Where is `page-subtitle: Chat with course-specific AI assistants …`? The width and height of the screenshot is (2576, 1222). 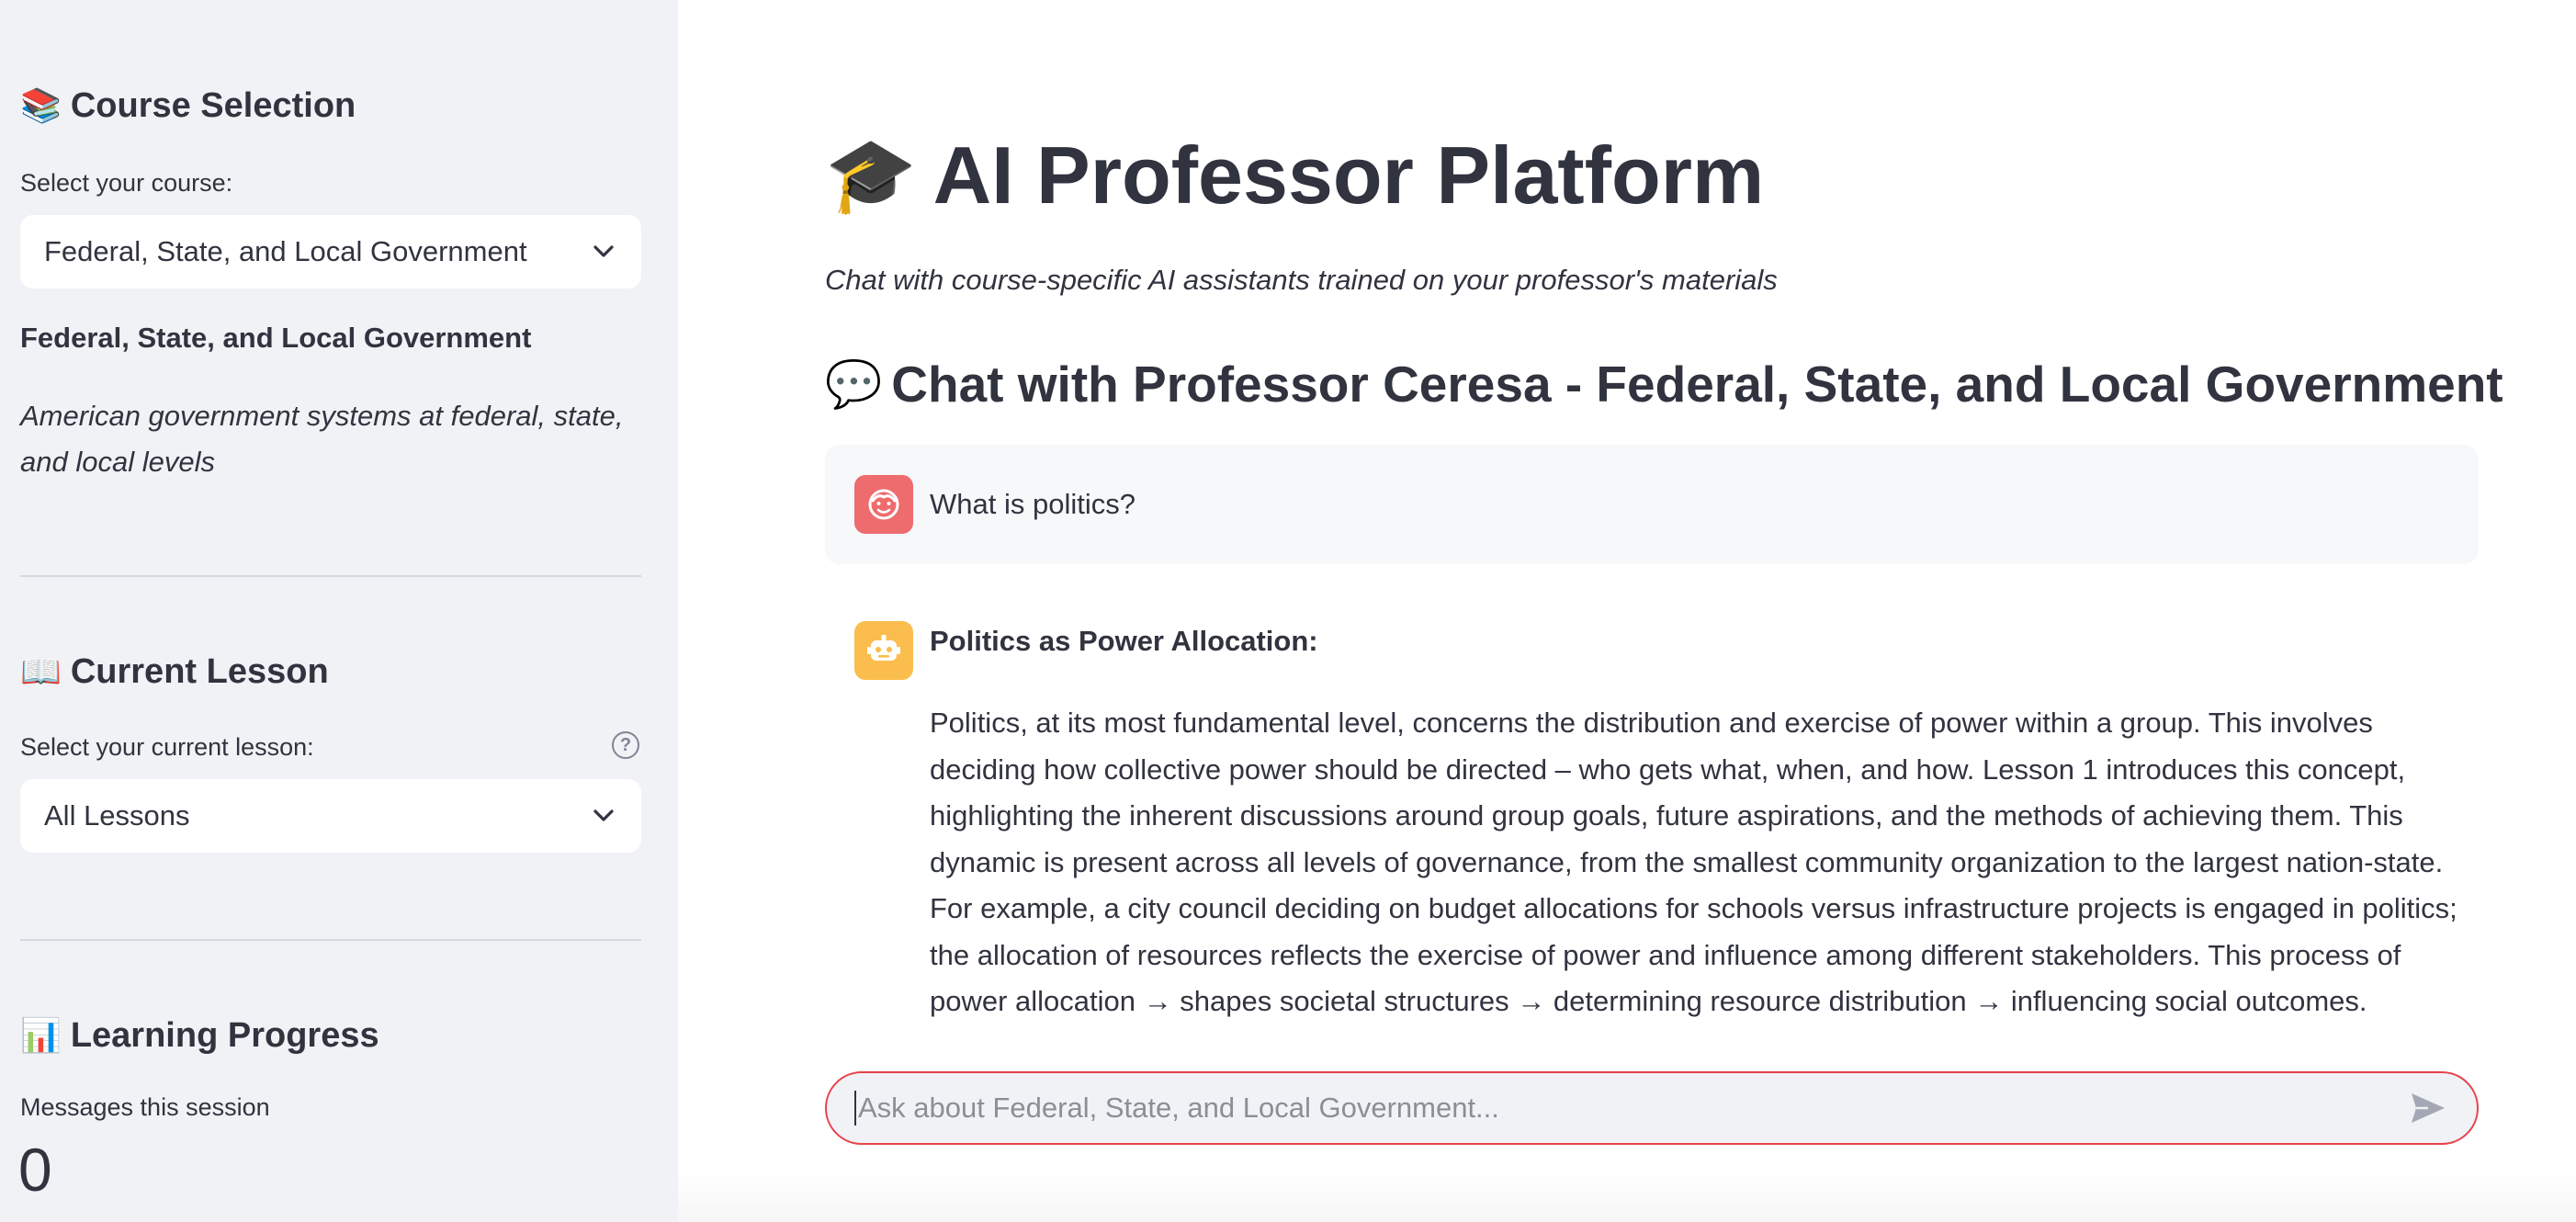
page-subtitle: Chat with course-specific AI assistants … is located at coordinates (1301, 280).